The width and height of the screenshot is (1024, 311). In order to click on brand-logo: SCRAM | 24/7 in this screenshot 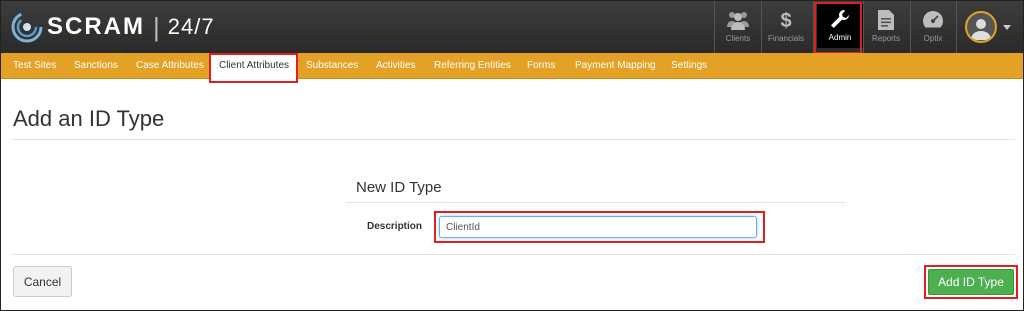, I will do `click(113, 27)`.